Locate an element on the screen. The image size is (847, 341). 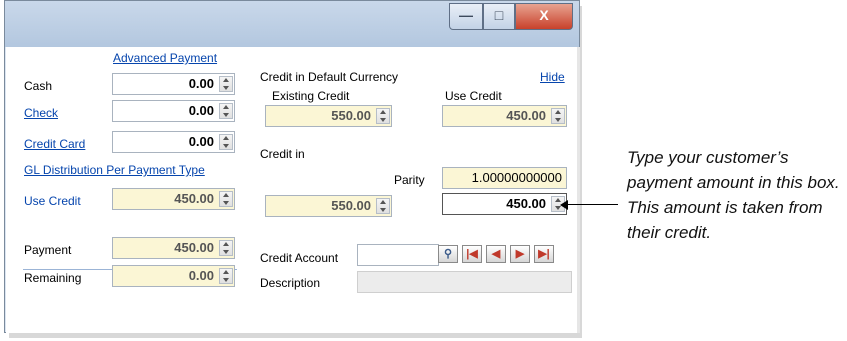
last-record-icon: ▶| is located at coordinates (544, 254).